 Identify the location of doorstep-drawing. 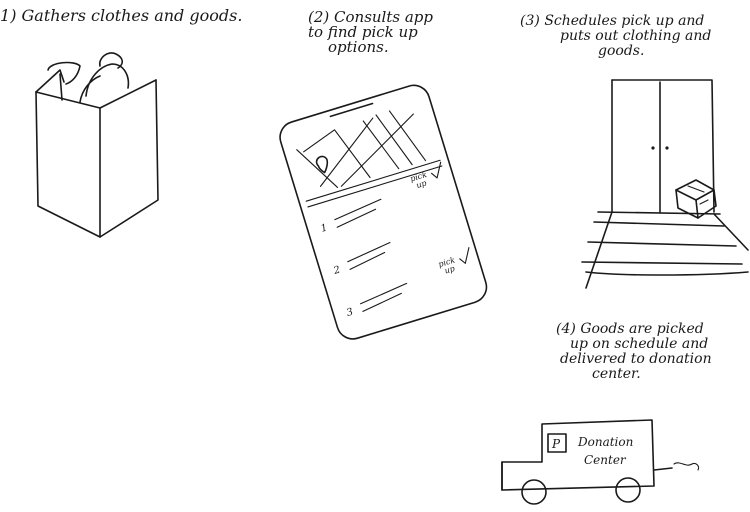
(665, 184).